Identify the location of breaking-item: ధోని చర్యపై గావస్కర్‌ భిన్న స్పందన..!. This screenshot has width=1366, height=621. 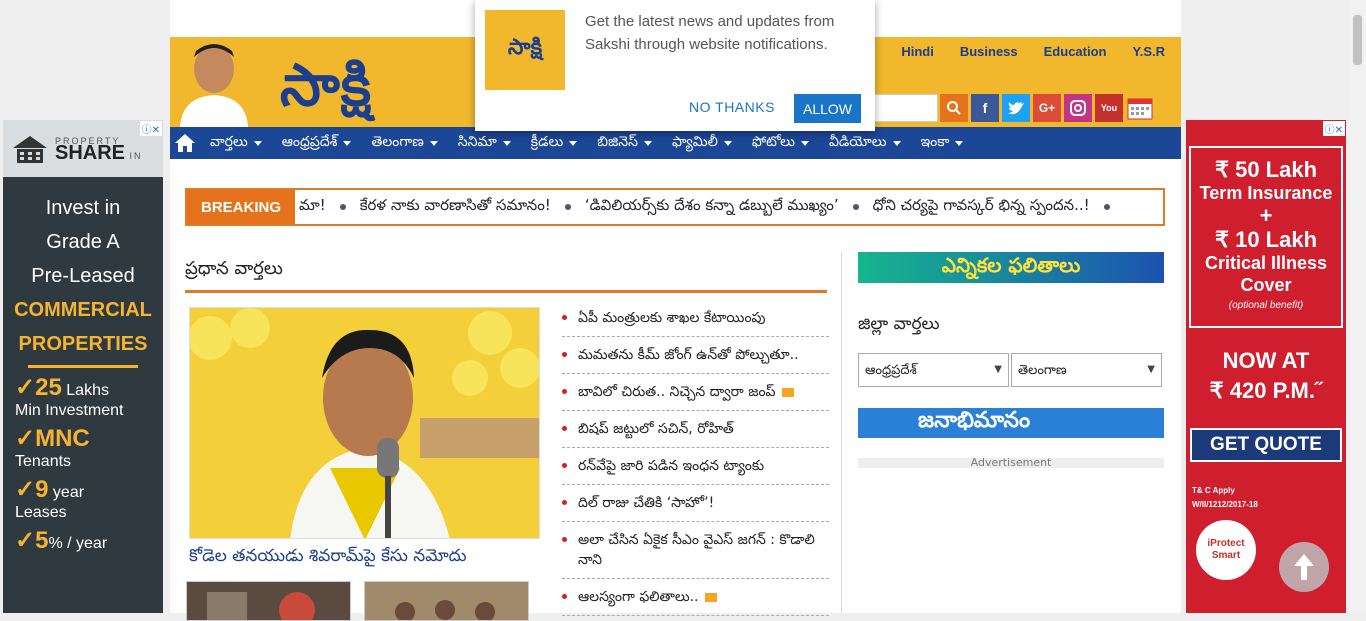
(981, 207).